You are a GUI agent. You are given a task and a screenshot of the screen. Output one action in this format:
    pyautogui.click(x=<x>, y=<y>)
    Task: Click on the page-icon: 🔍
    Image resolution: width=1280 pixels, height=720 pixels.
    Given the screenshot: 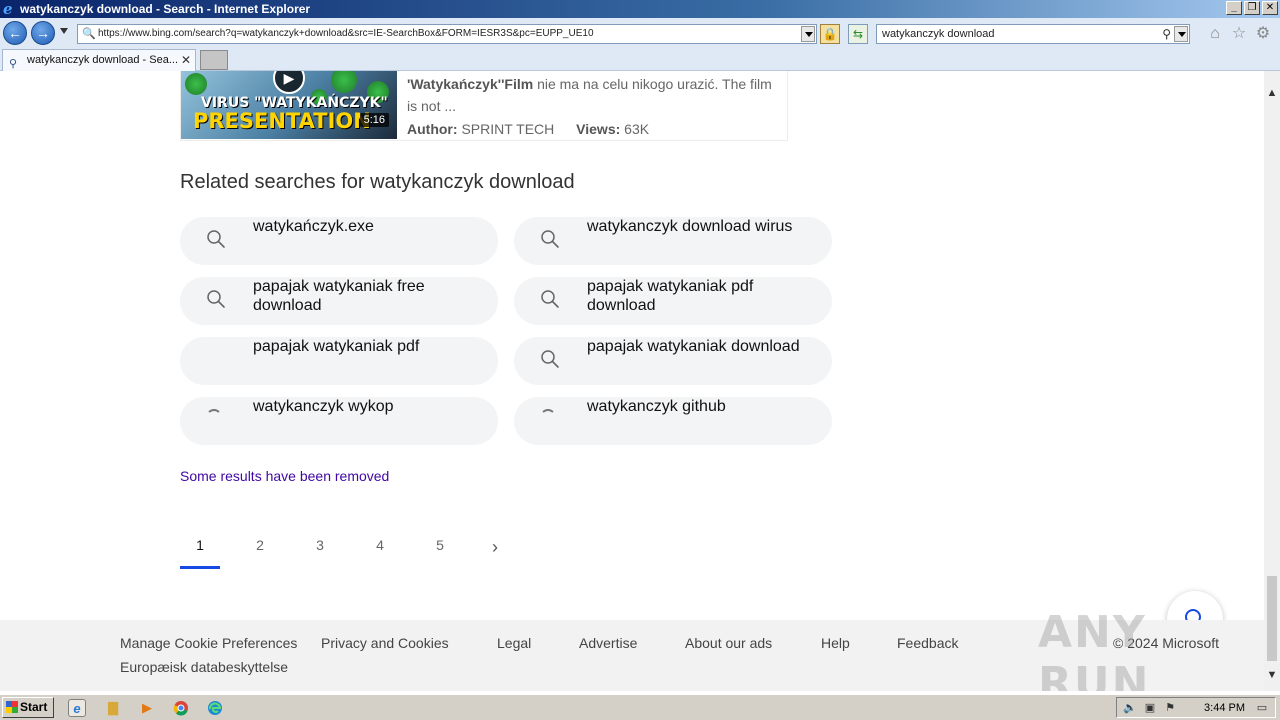 What is the action you would take?
    pyautogui.click(x=89, y=34)
    